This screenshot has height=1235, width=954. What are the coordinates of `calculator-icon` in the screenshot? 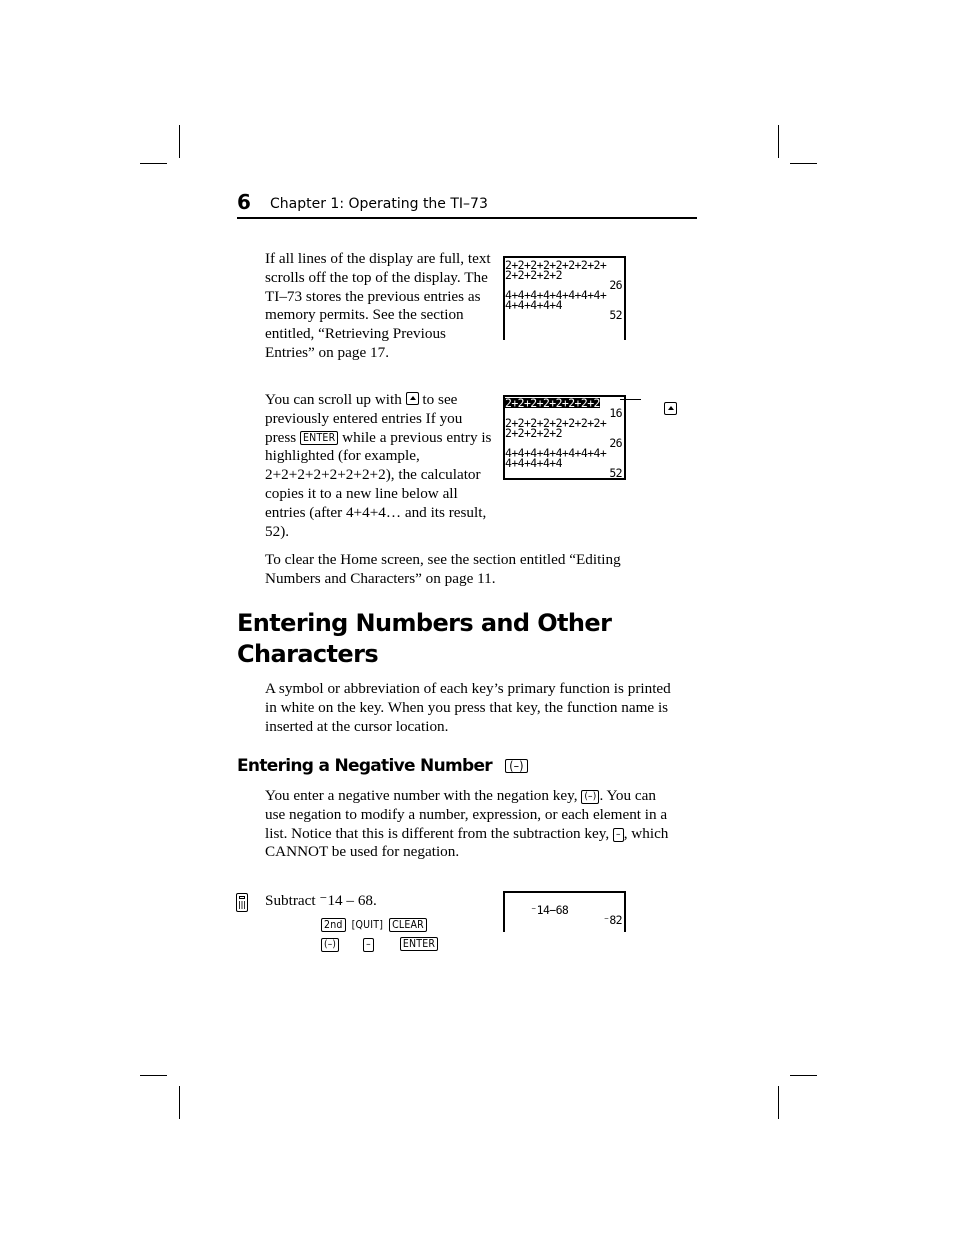 It's located at (242, 902).